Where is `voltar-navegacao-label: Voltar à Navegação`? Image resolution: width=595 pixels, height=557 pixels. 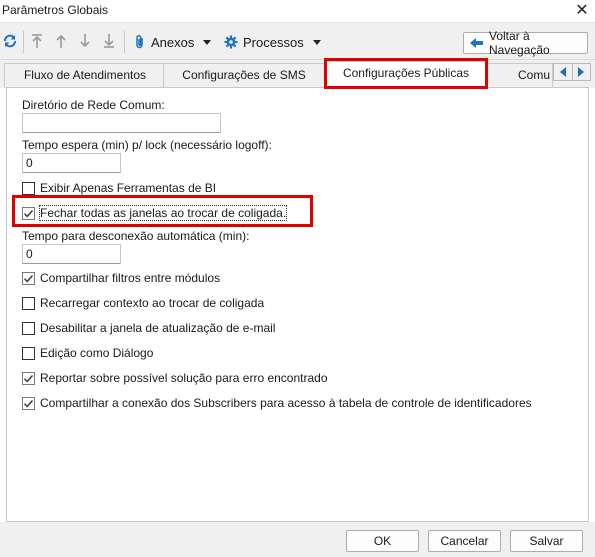 voltar-navegacao-label: Voltar à Navegação is located at coordinates (519, 43).